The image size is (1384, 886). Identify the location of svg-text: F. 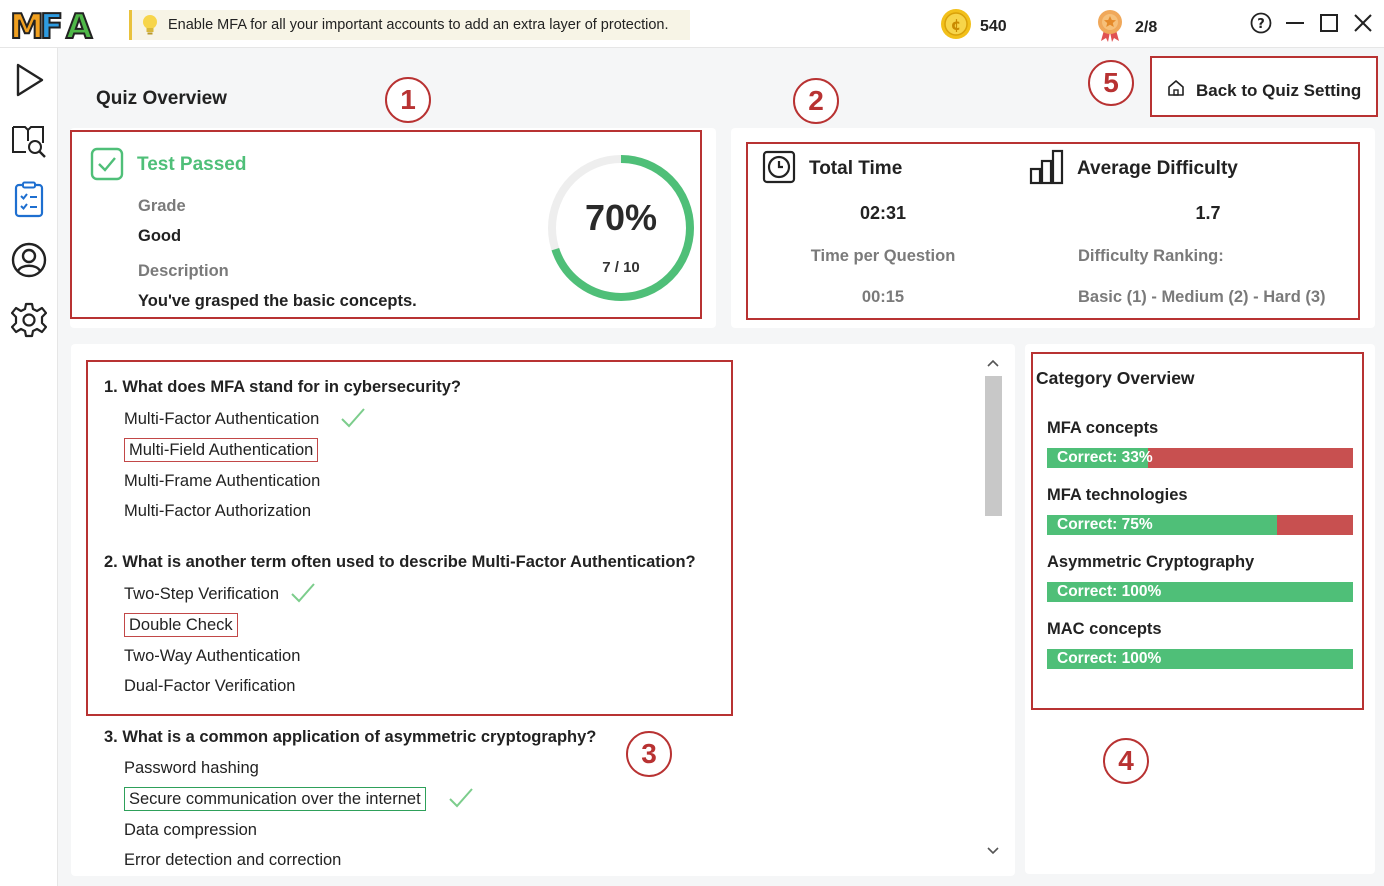
(51, 24).